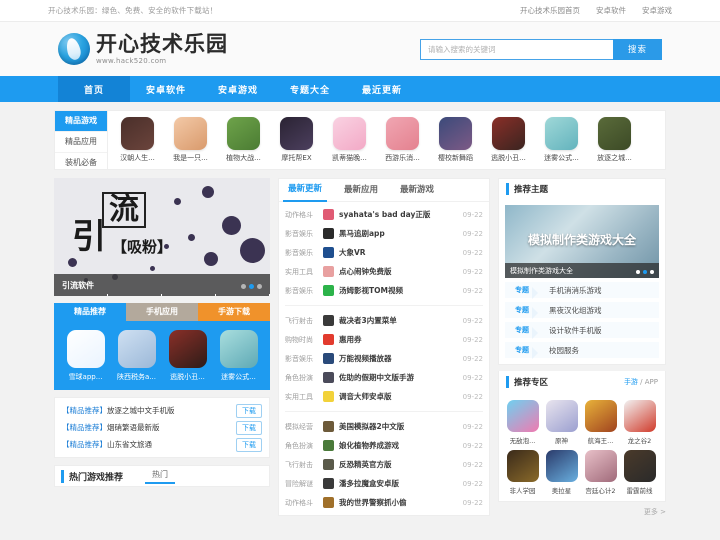  What do you see at coordinates (398, 290) in the screenshot?
I see `row-title: 汤姆影视TOM视频` at bounding box center [398, 290].